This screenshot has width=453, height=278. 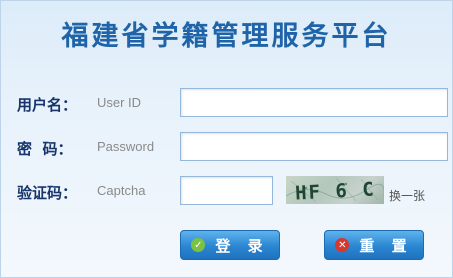 I want to click on reset-button: ✕ 重 置, so click(x=374, y=245).